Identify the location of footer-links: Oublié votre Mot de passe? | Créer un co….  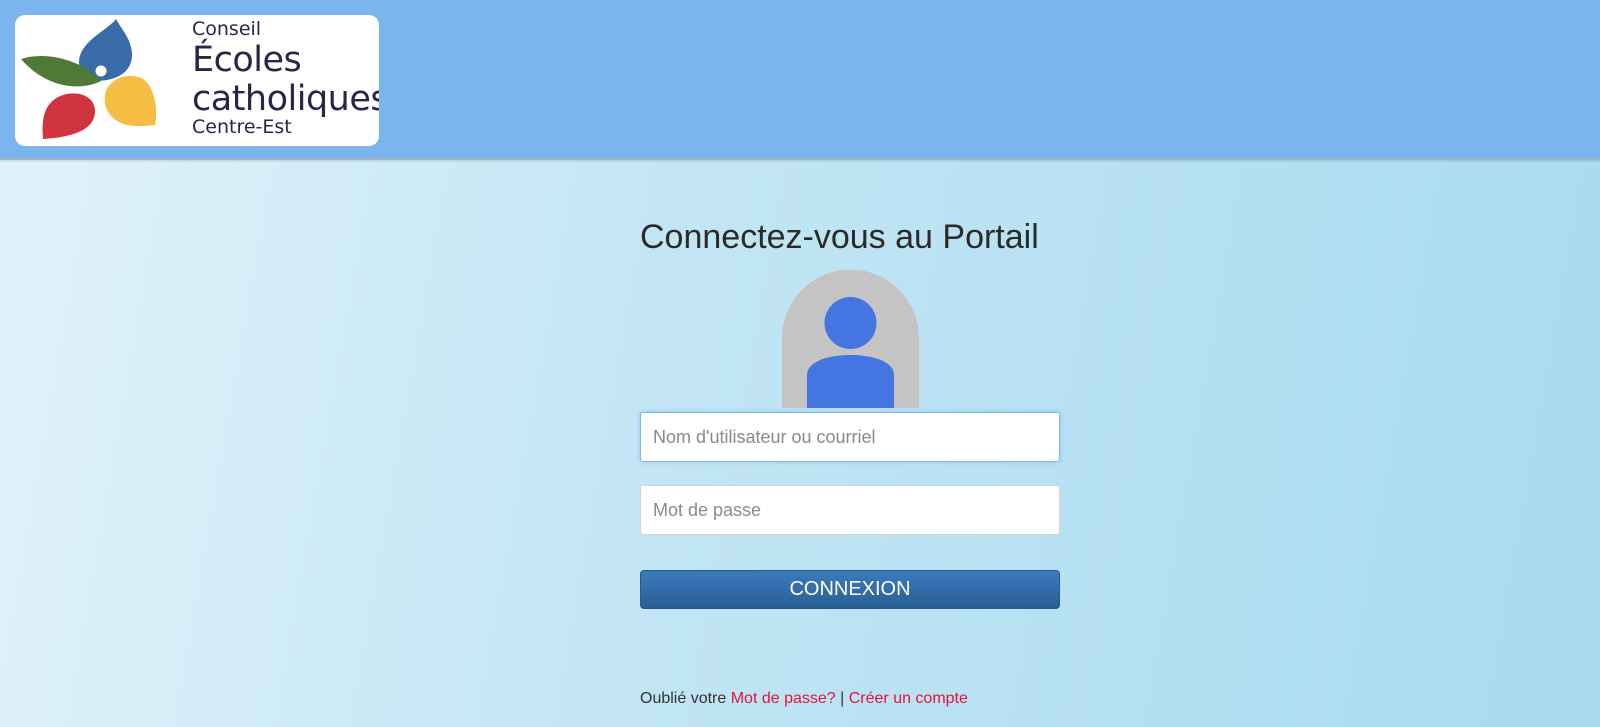
(850, 699).